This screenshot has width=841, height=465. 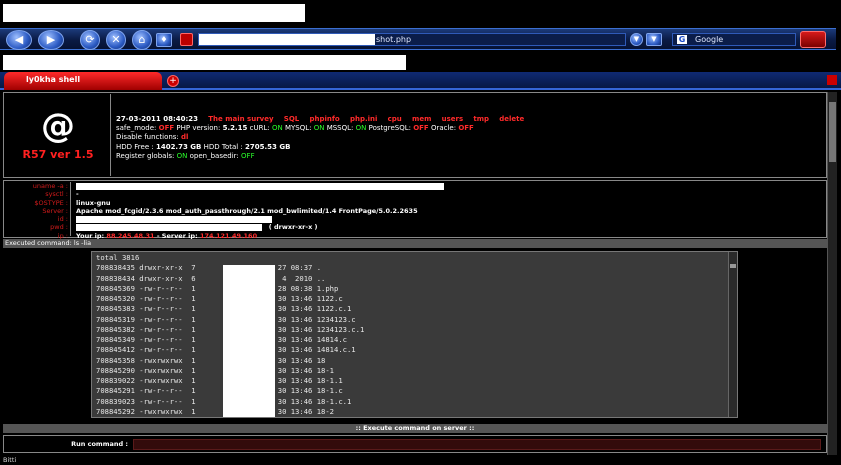 What do you see at coordinates (415, 243) in the screenshot?
I see `executed-command-label: Executed command: ls -lia` at bounding box center [415, 243].